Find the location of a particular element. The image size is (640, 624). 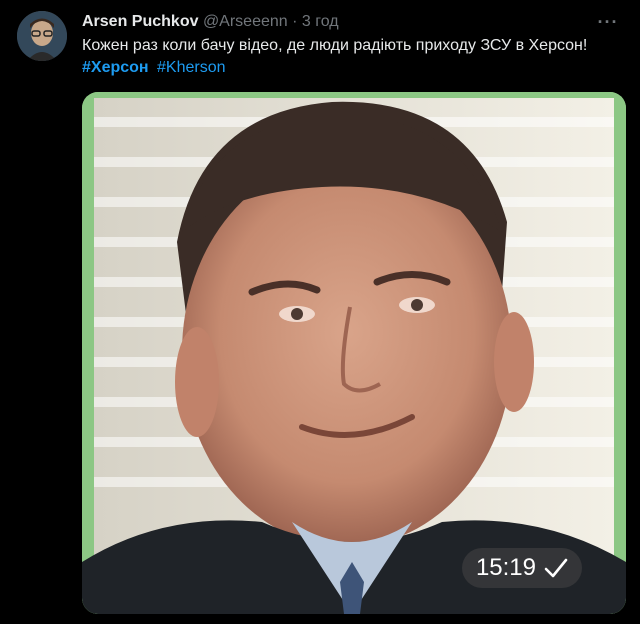

timestamp: 15:19 is located at coordinates (505, 567).